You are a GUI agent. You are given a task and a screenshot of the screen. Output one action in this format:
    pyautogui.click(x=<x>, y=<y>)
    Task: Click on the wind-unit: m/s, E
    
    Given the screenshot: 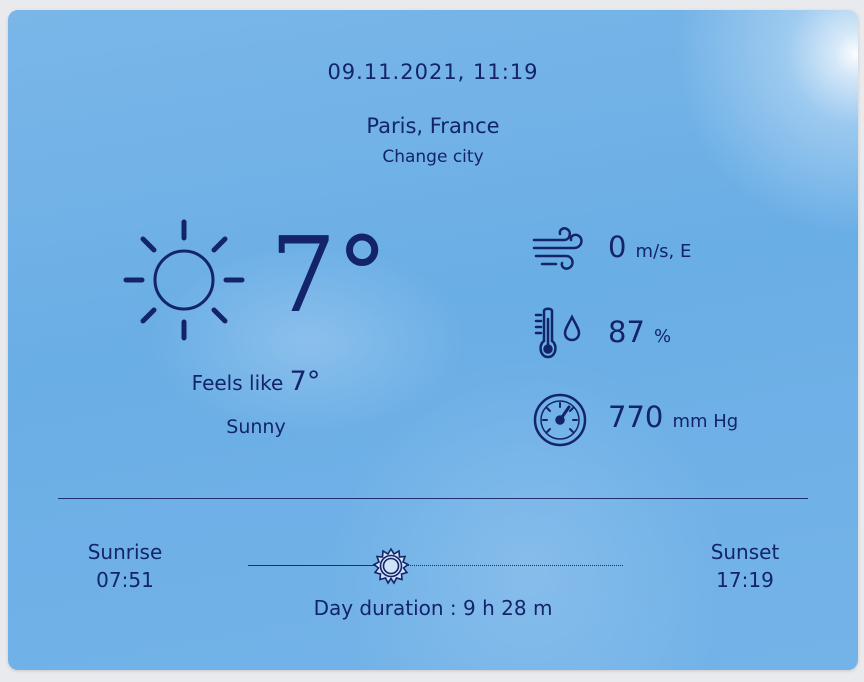 What is the action you would take?
    pyautogui.click(x=663, y=251)
    